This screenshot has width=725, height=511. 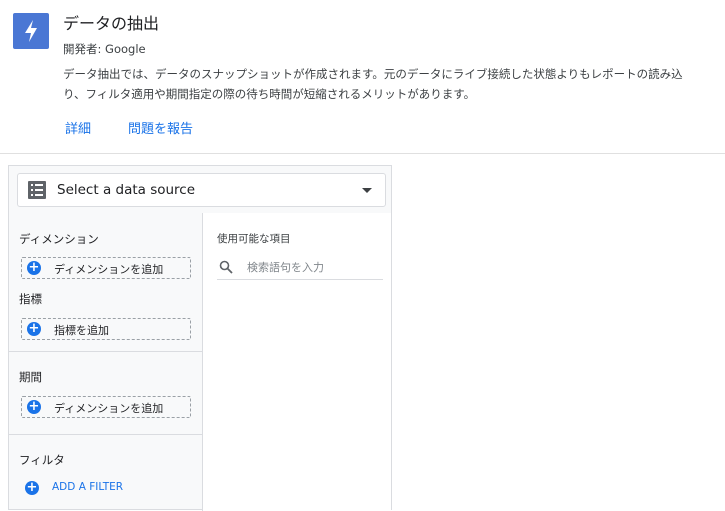 I want to click on lightning-bolt-icon, so click(x=31, y=31).